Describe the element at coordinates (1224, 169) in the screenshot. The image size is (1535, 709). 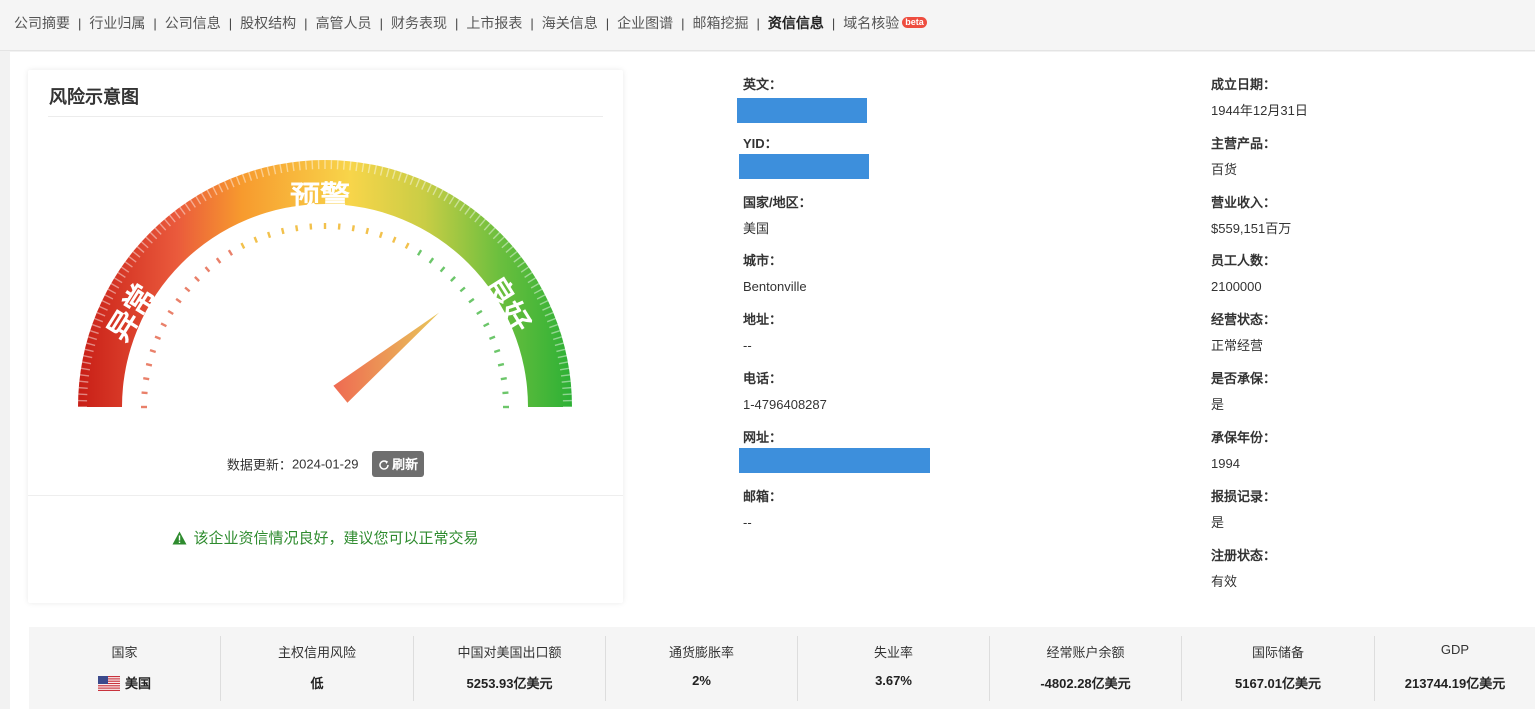
I see `field-value: 百货` at that location.